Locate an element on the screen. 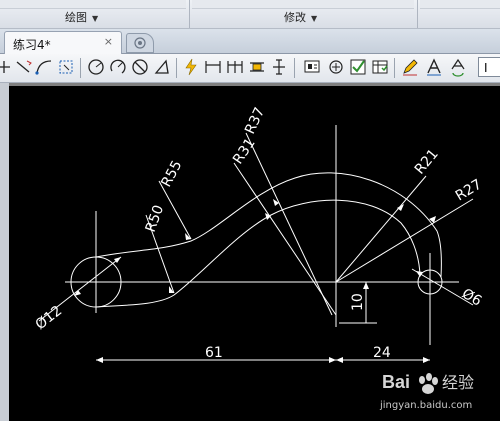 The height and width of the screenshot is (421, 500). block-icon is located at coordinates (312, 67).